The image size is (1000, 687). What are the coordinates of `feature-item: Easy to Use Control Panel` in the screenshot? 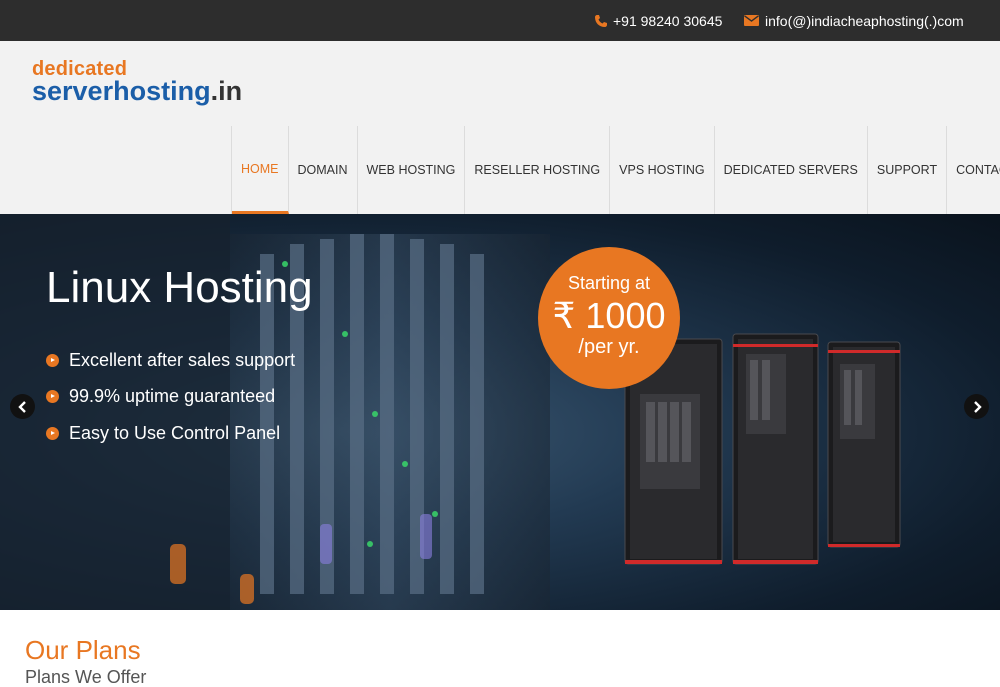 It's located at (170, 433).